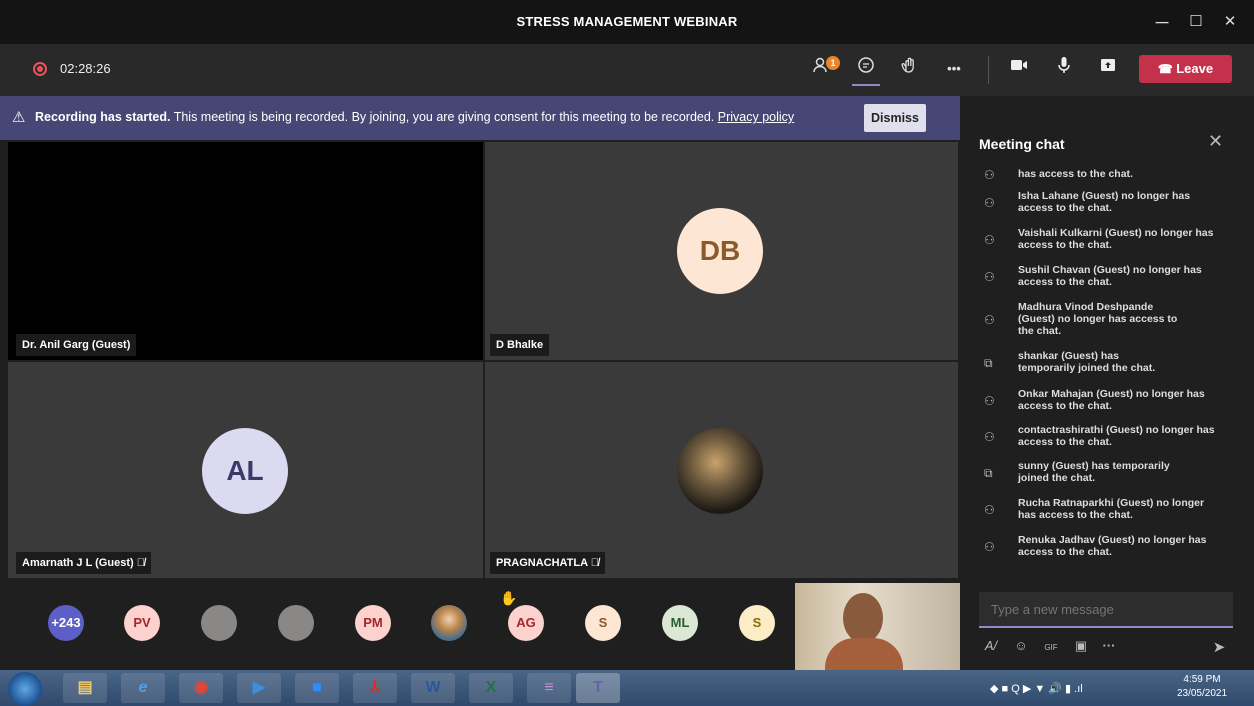 The image size is (1254, 706). Describe the element at coordinates (864, 654) in the screenshot. I see `person-shirt` at that location.